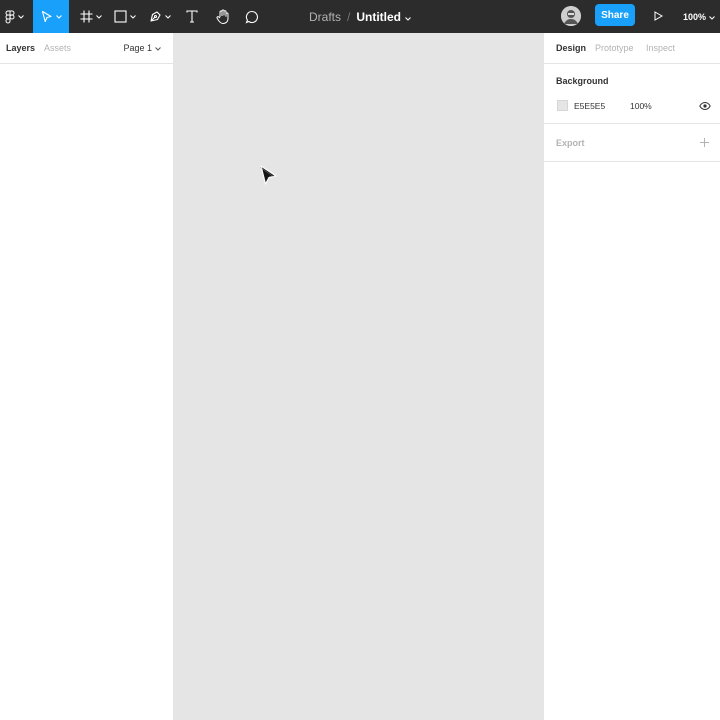 The width and height of the screenshot is (720, 720). Describe the element at coordinates (615, 15) in the screenshot. I see `share-button: Share` at that location.